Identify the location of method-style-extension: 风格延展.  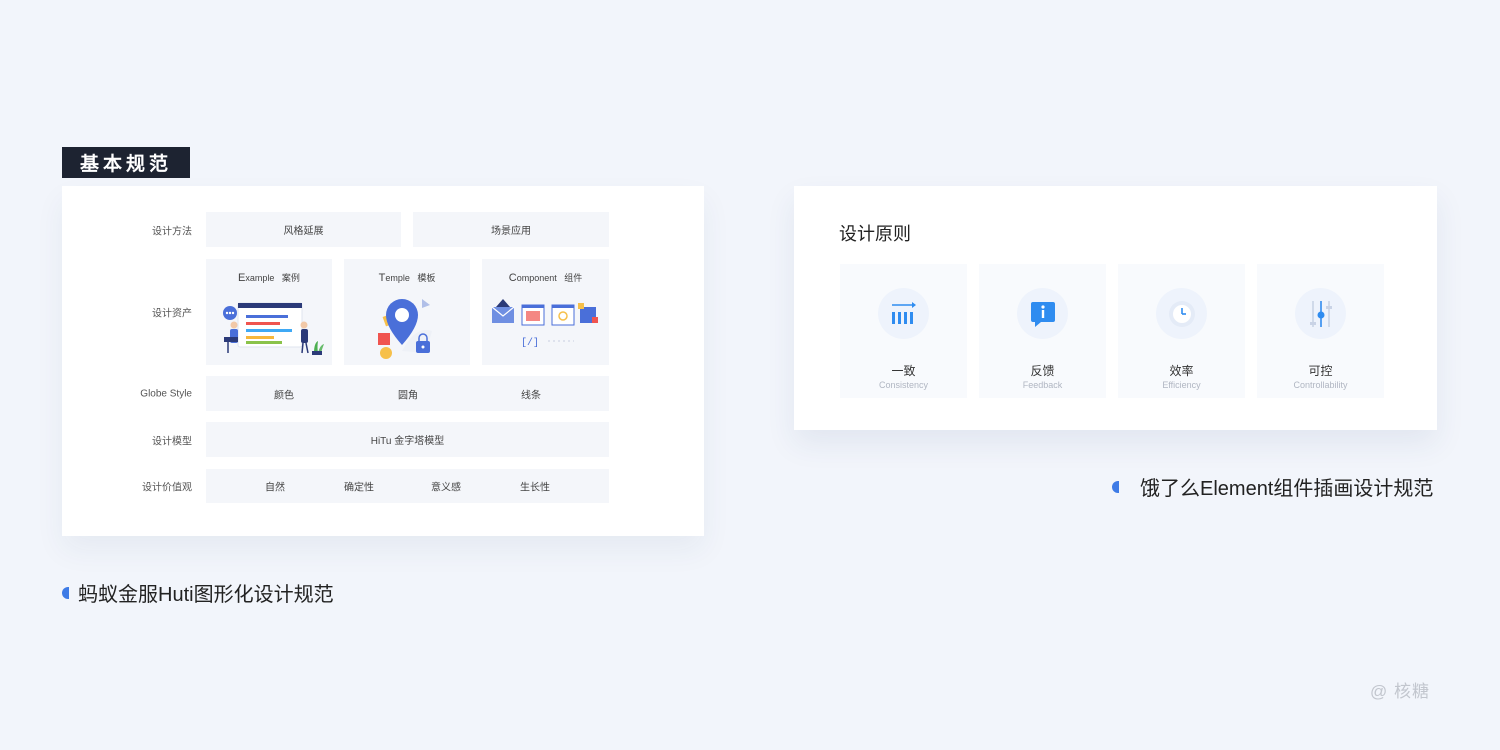
(303, 229).